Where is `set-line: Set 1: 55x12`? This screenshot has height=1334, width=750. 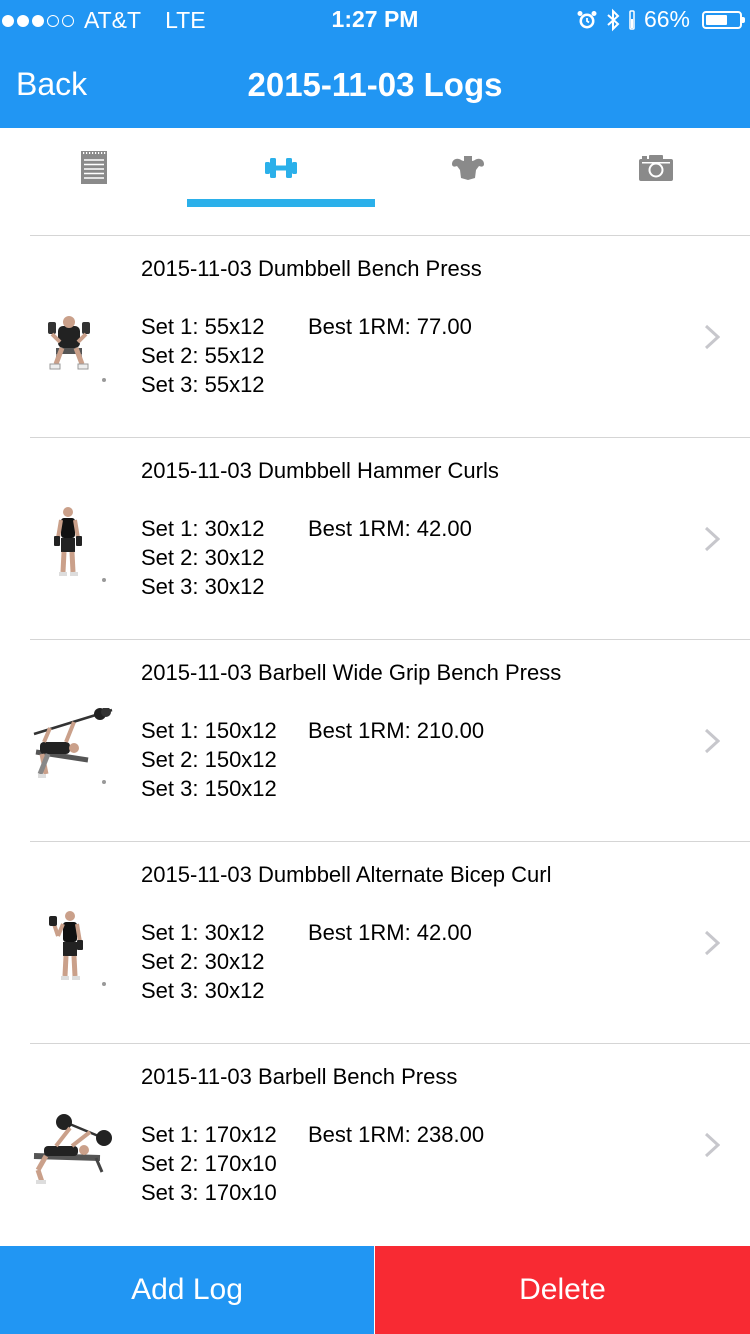
set-line: Set 1: 55x12 is located at coordinates (203, 326).